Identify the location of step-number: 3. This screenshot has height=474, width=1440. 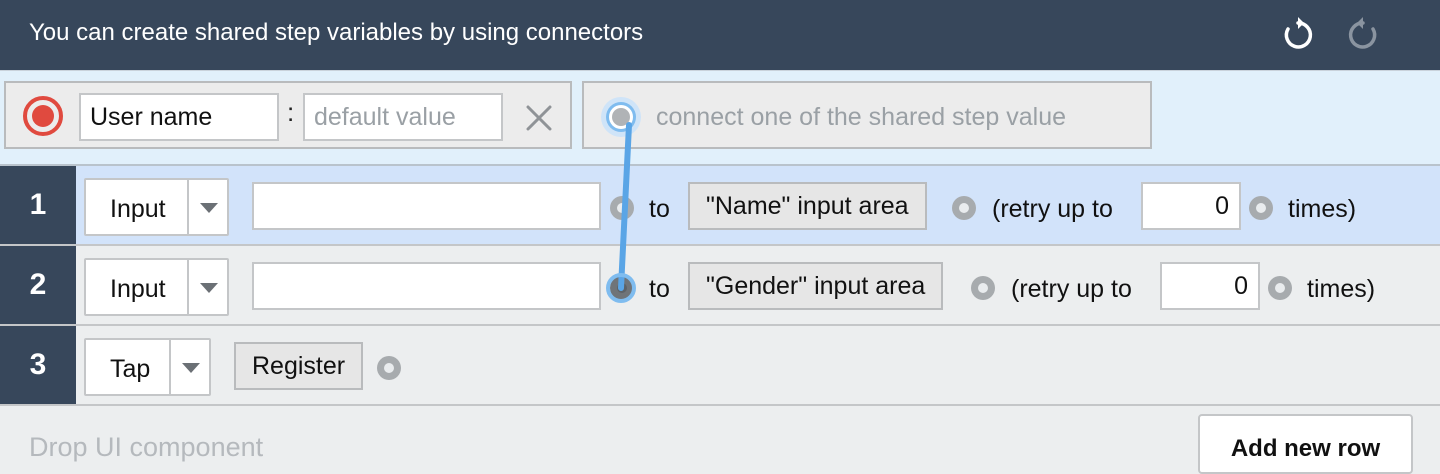
(38, 365).